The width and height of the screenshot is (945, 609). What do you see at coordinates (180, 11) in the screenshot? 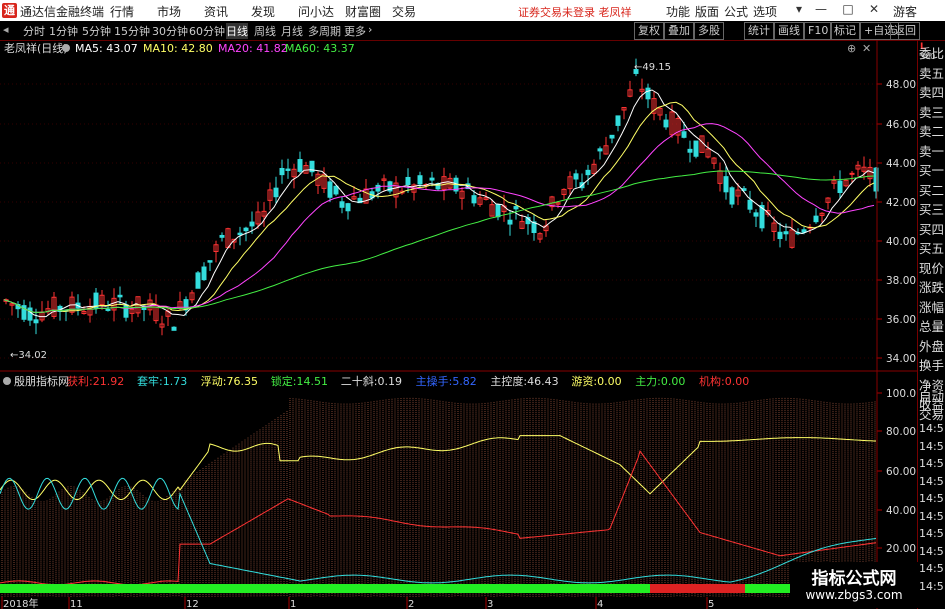
I see `menu-item-markets: 市场` at bounding box center [180, 11].